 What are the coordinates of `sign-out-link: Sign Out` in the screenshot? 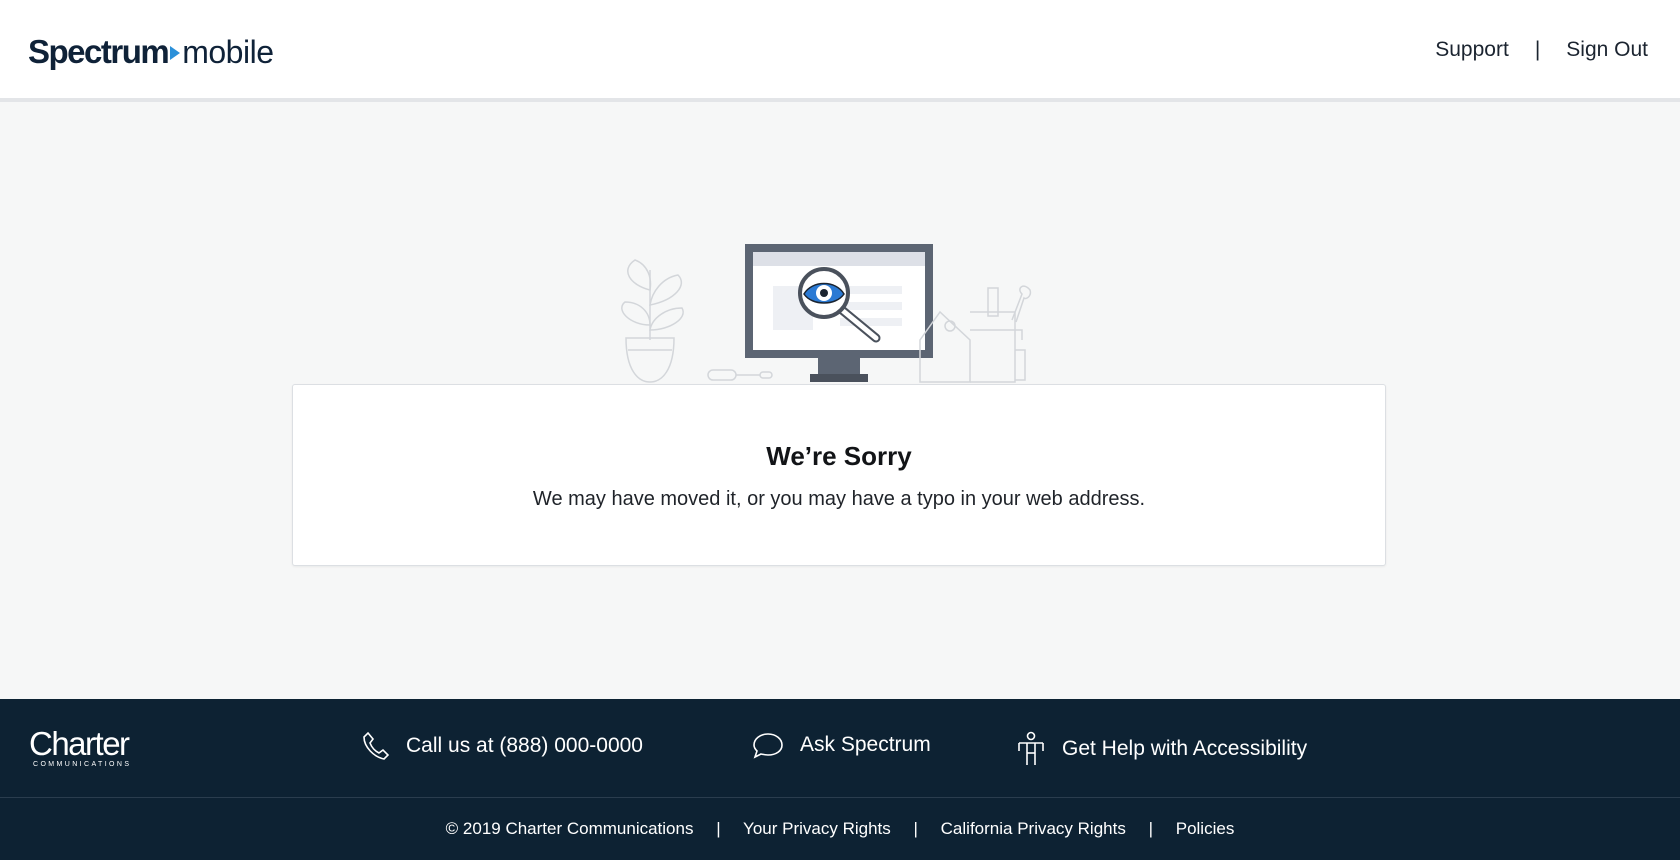 It's located at (1607, 50).